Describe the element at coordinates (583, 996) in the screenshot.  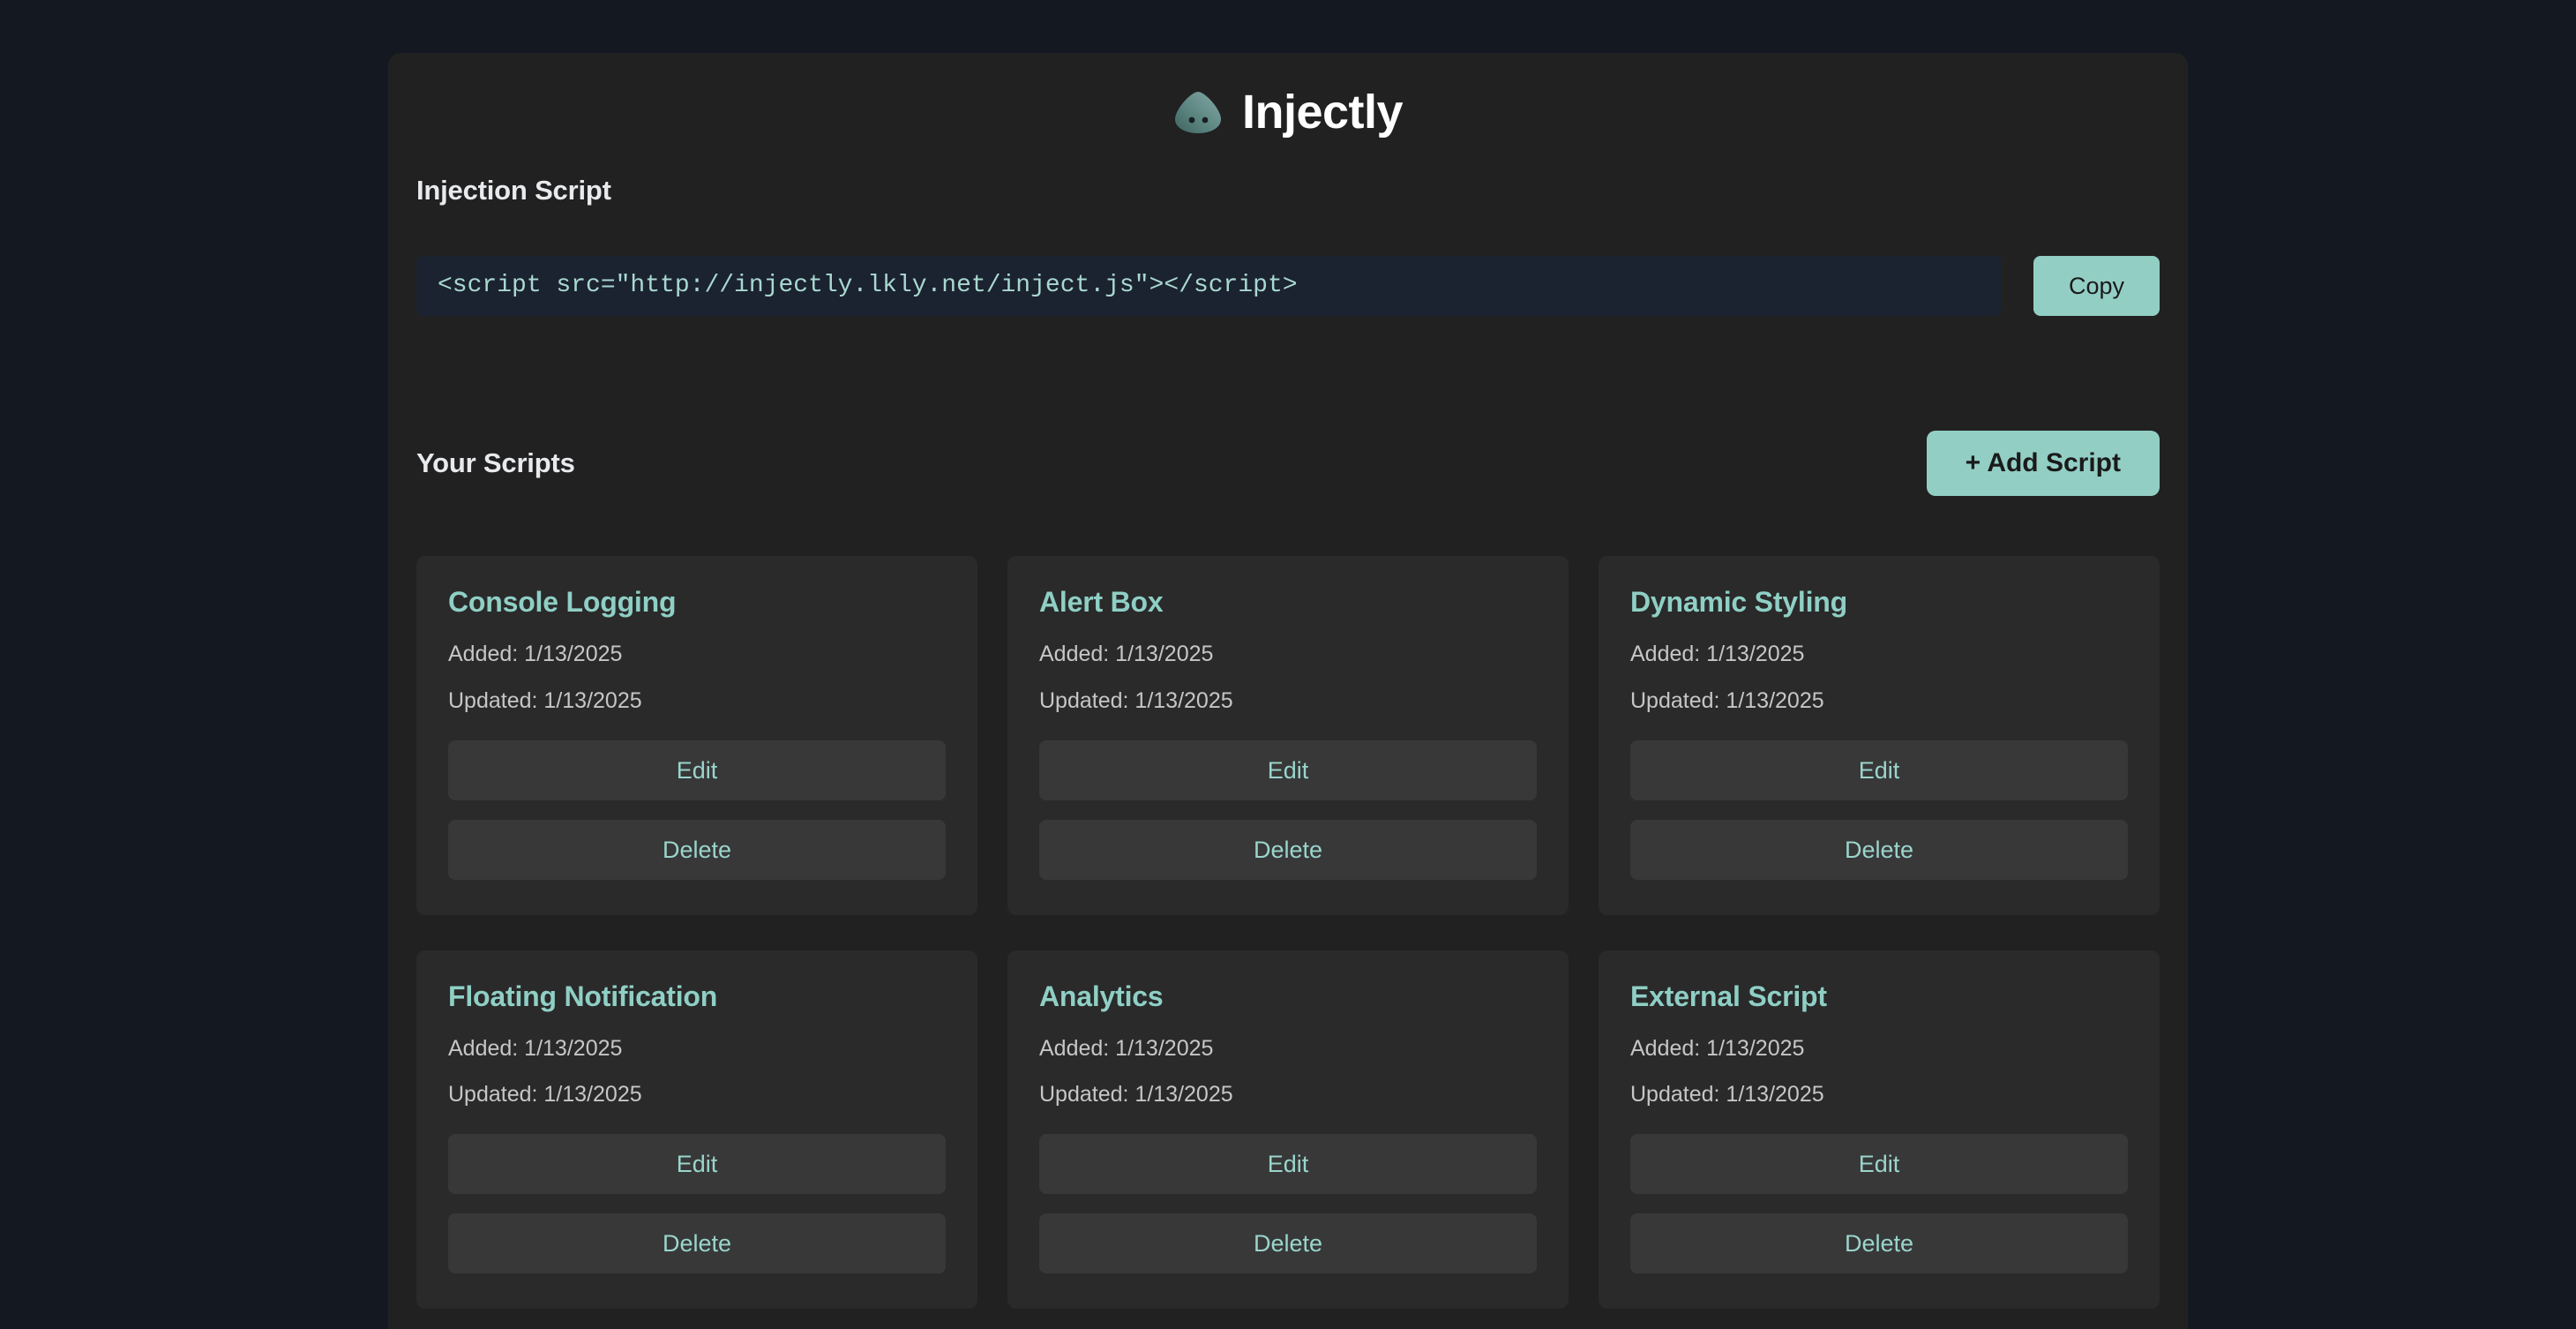
I see `script-card-title: Floating Notification` at that location.